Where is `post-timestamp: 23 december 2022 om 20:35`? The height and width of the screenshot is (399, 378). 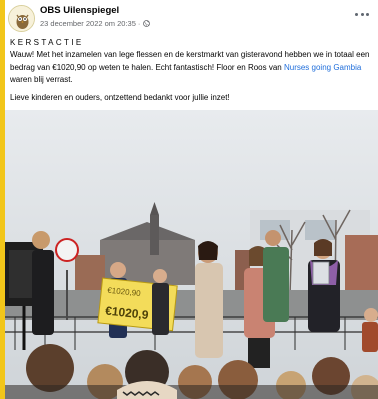
post-timestamp: 23 december 2022 om 20:35 is located at coordinates (88, 23).